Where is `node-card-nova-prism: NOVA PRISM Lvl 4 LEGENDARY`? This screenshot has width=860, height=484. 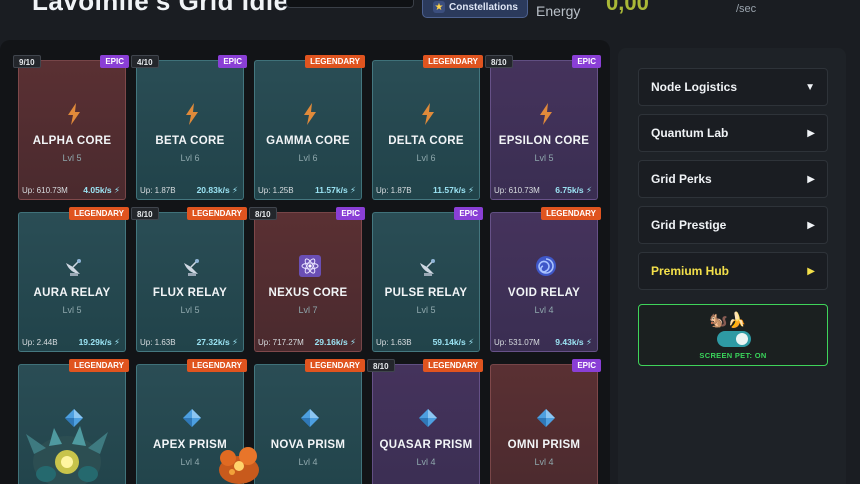
node-card-nova-prism: NOVA PRISM Lvl 4 LEGENDARY is located at coordinates (309, 421).